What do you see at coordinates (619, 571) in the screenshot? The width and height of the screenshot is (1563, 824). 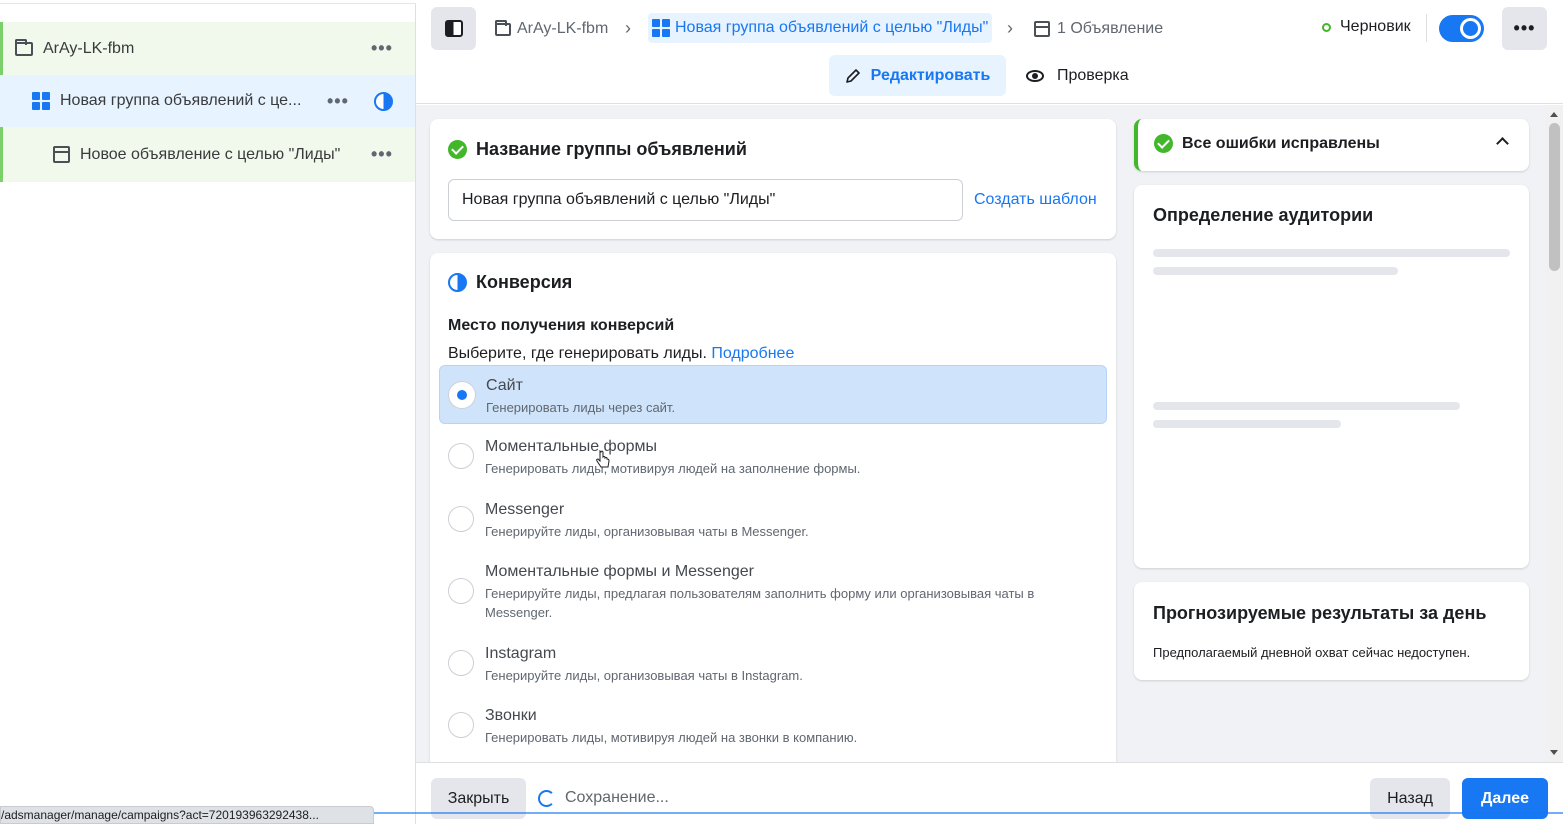 I see `option-title: Моментальные формы и Messenger` at bounding box center [619, 571].